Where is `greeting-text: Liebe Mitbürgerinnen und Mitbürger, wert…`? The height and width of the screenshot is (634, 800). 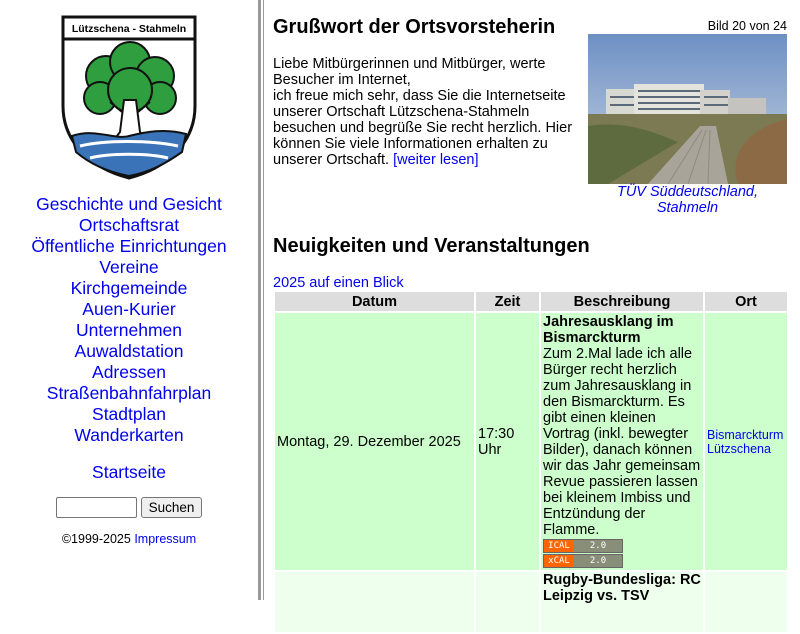 greeting-text: Liebe Mitbürgerinnen und Mitbürger, wert… is located at coordinates (429, 112).